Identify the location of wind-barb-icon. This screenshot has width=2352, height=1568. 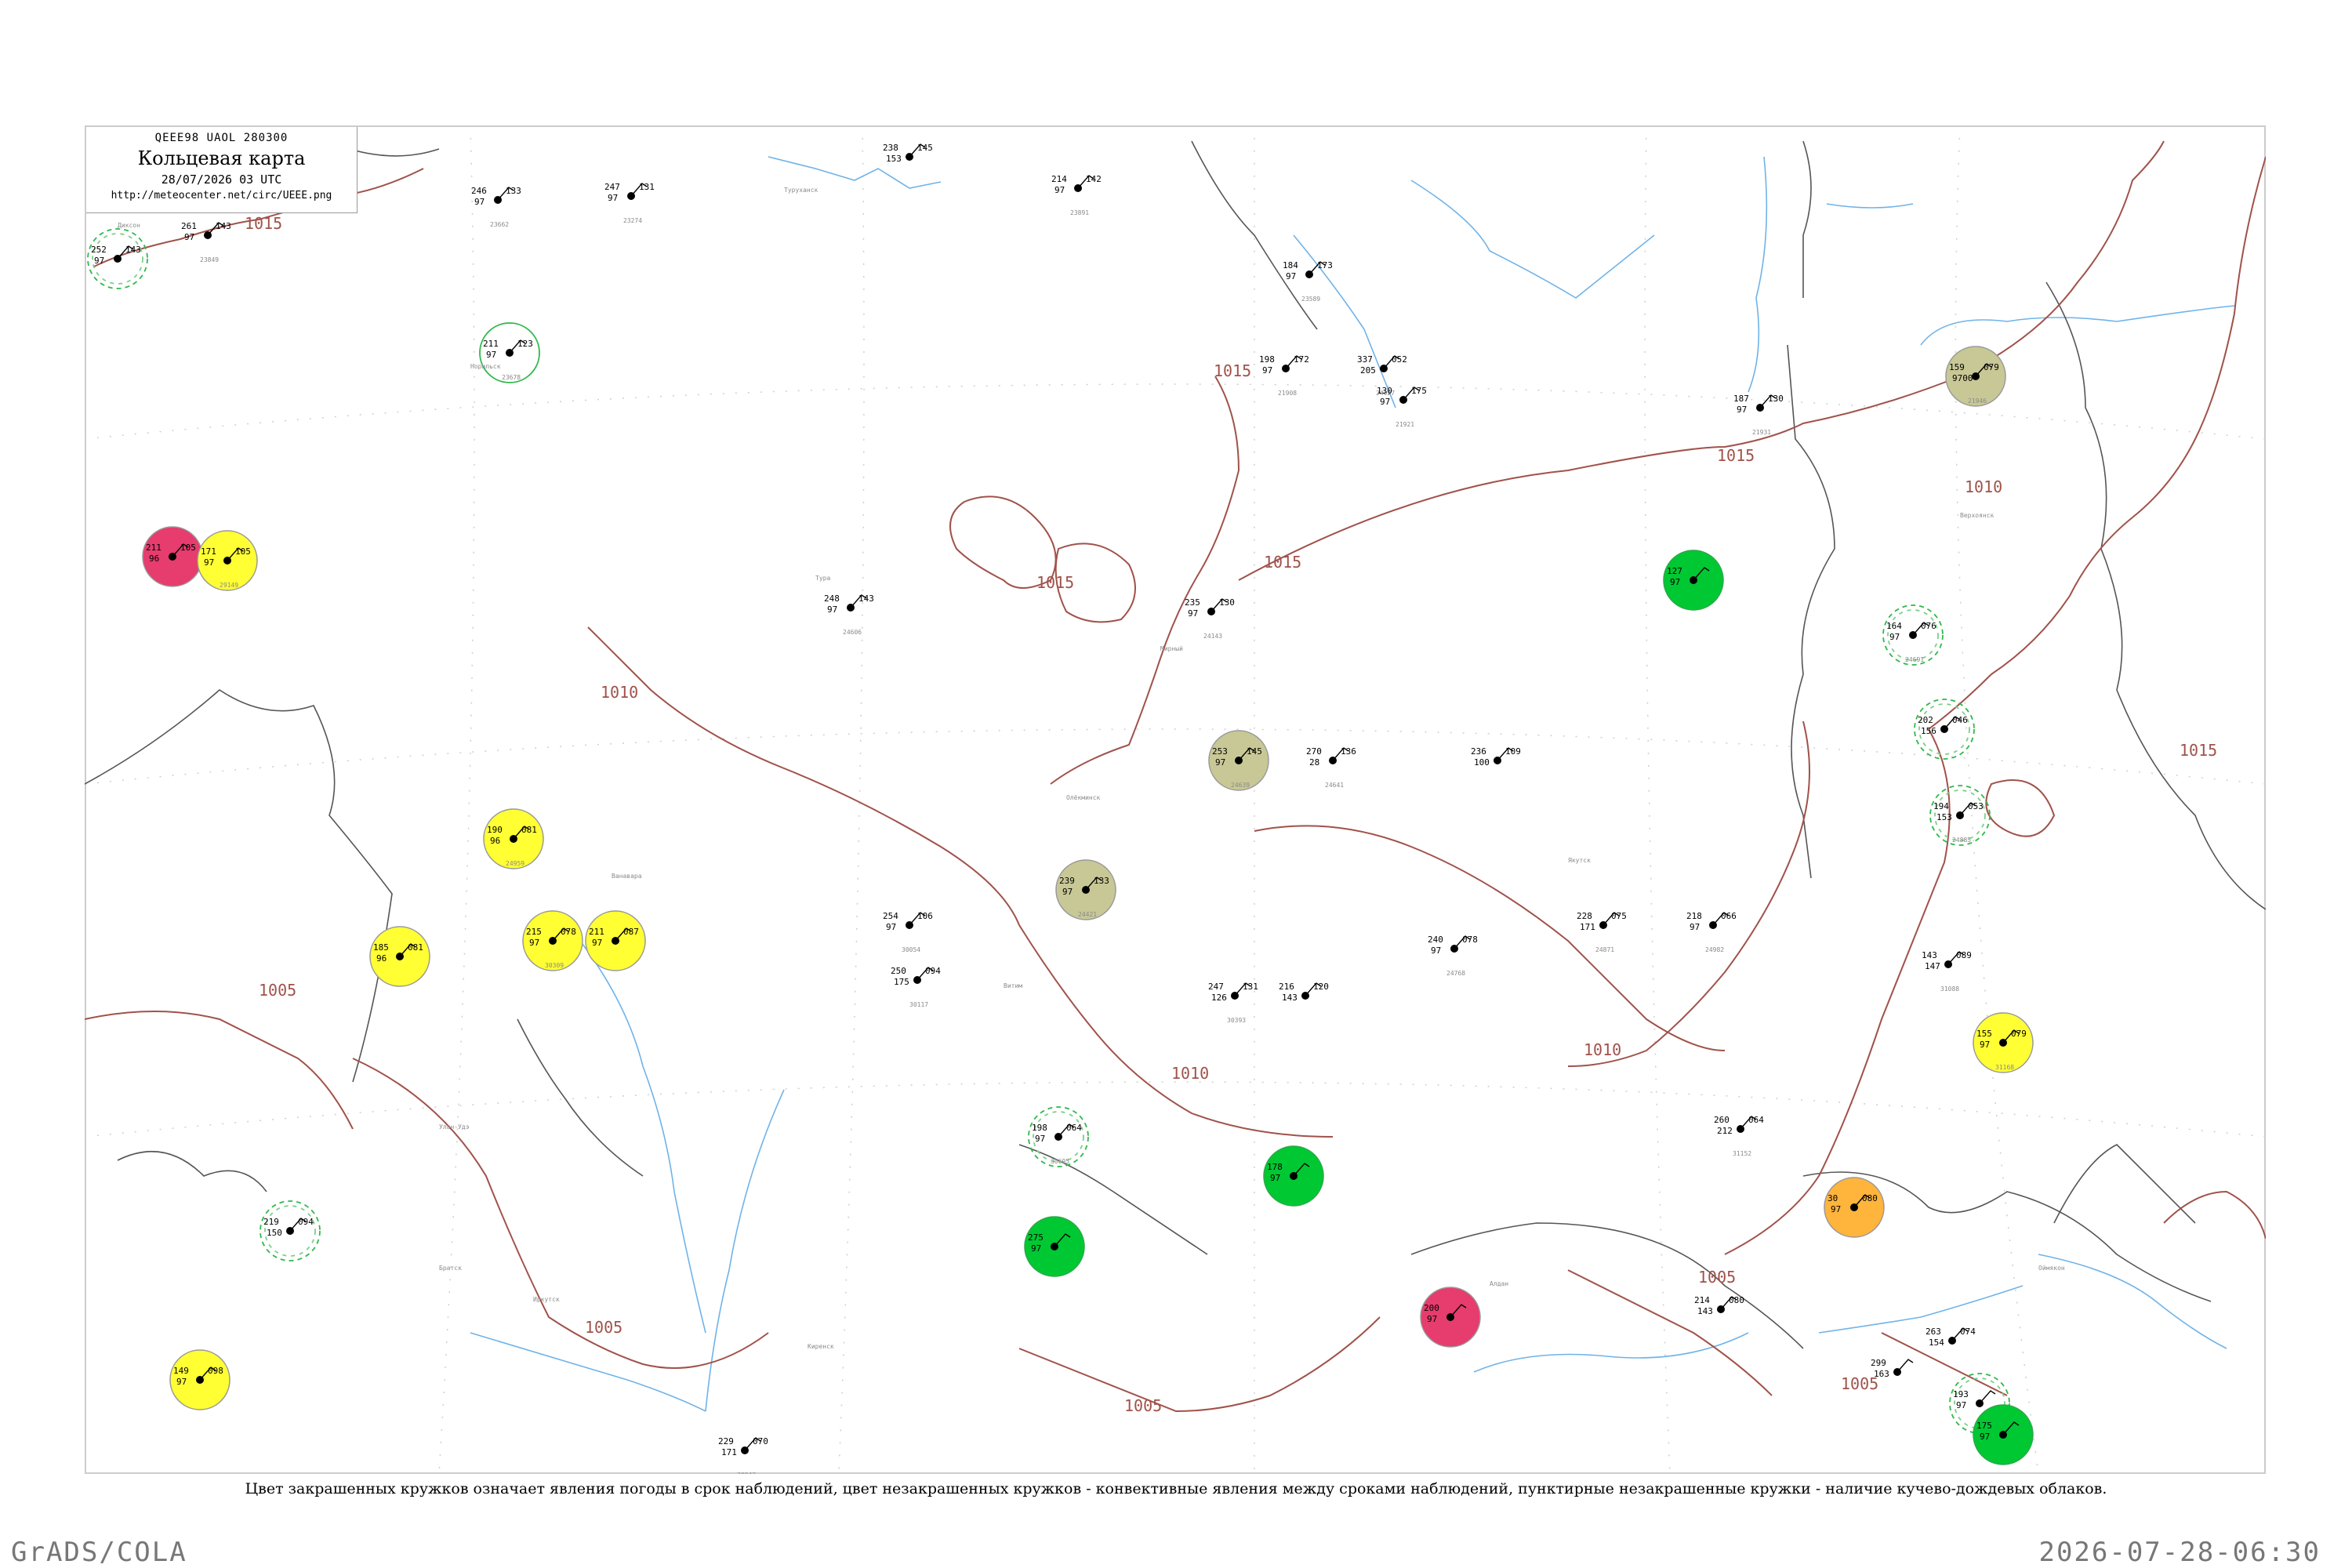
(1987, 1397).